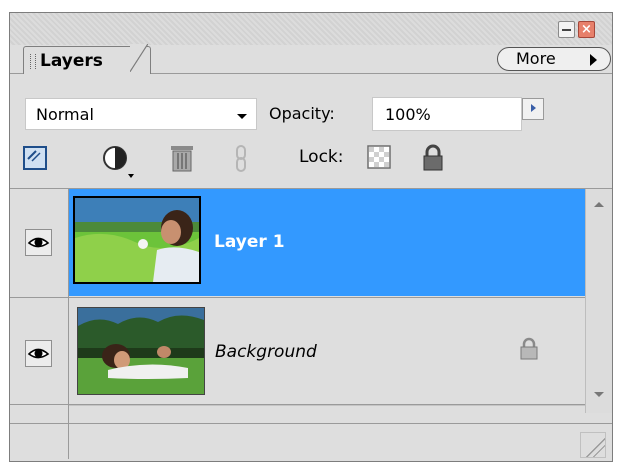 This screenshot has width=617, height=466. Describe the element at coordinates (35, 160) in the screenshot. I see `new-layer-icon` at that location.